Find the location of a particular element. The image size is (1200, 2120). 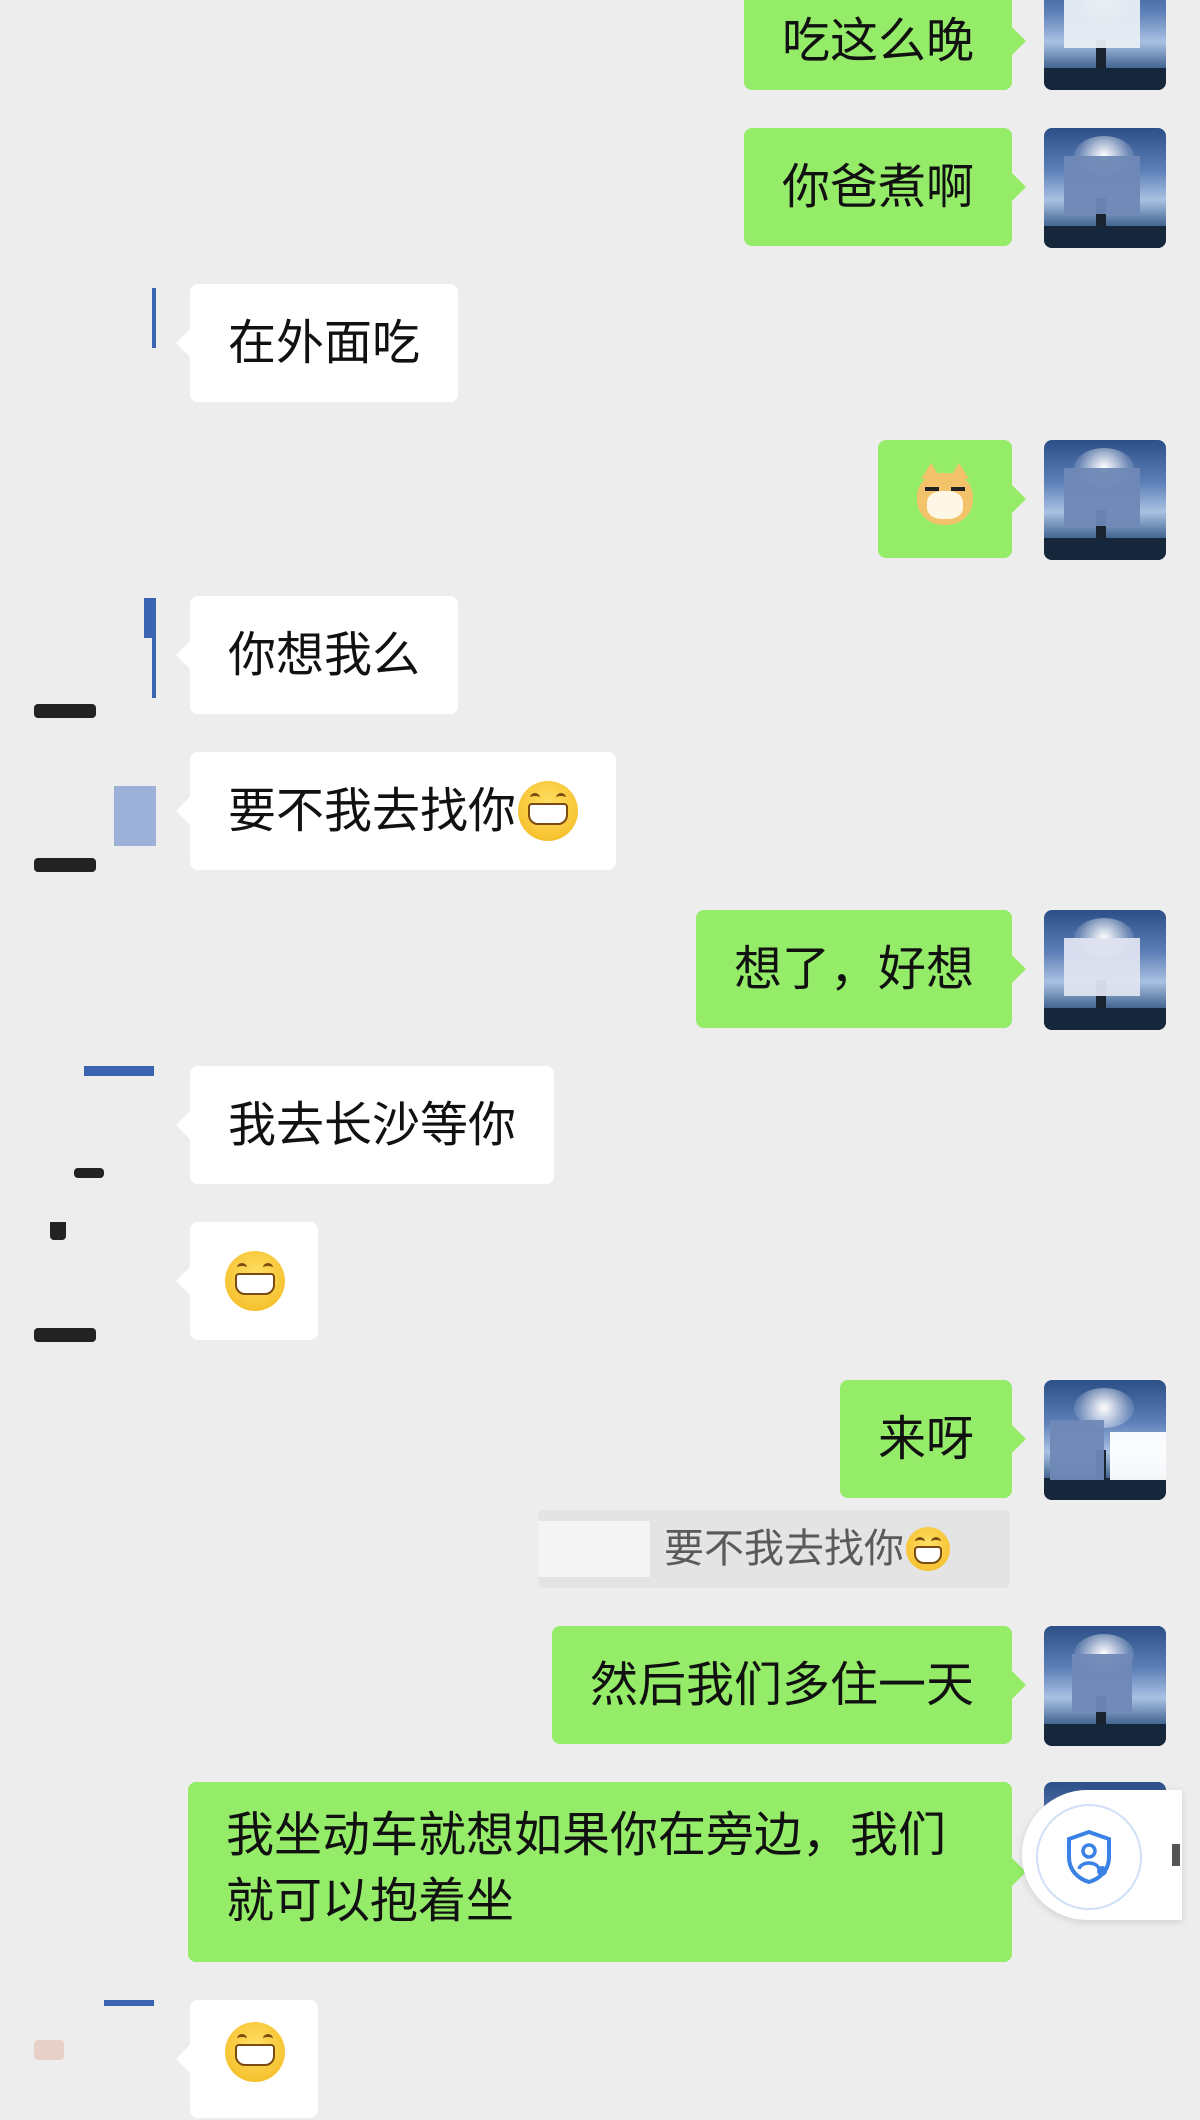

message-text: 想了，好想 is located at coordinates (853, 969).